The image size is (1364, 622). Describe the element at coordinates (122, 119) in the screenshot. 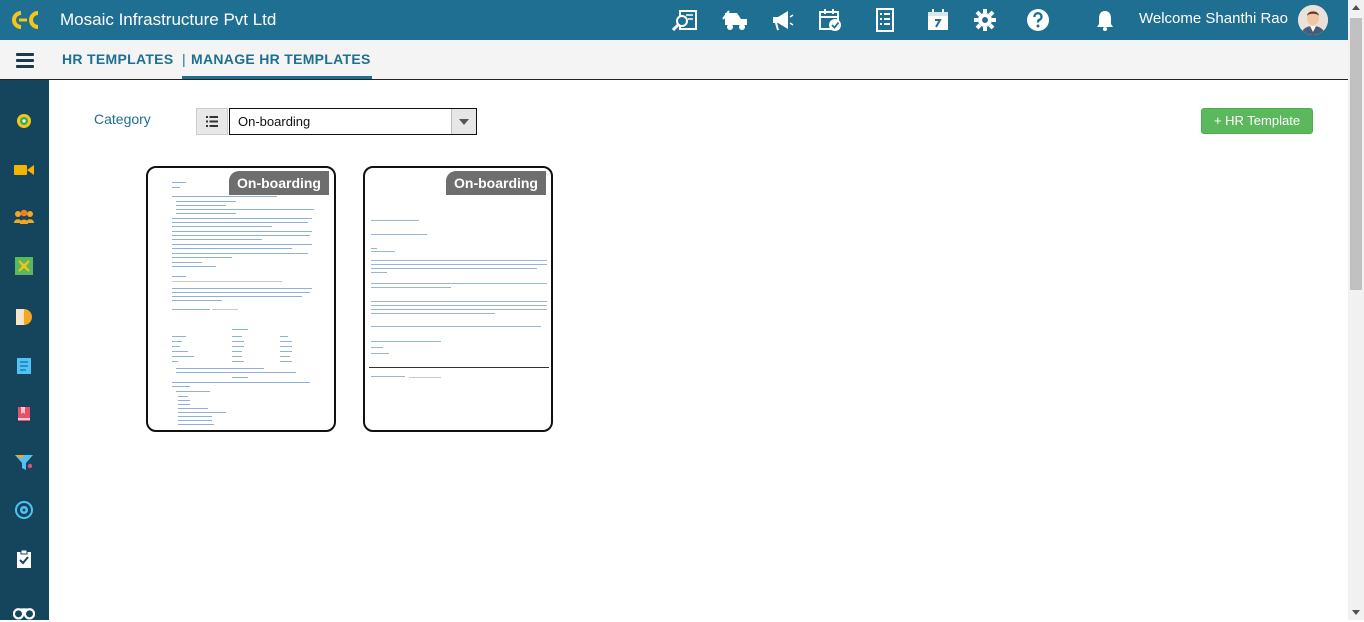

I see `category-label: Category` at that location.